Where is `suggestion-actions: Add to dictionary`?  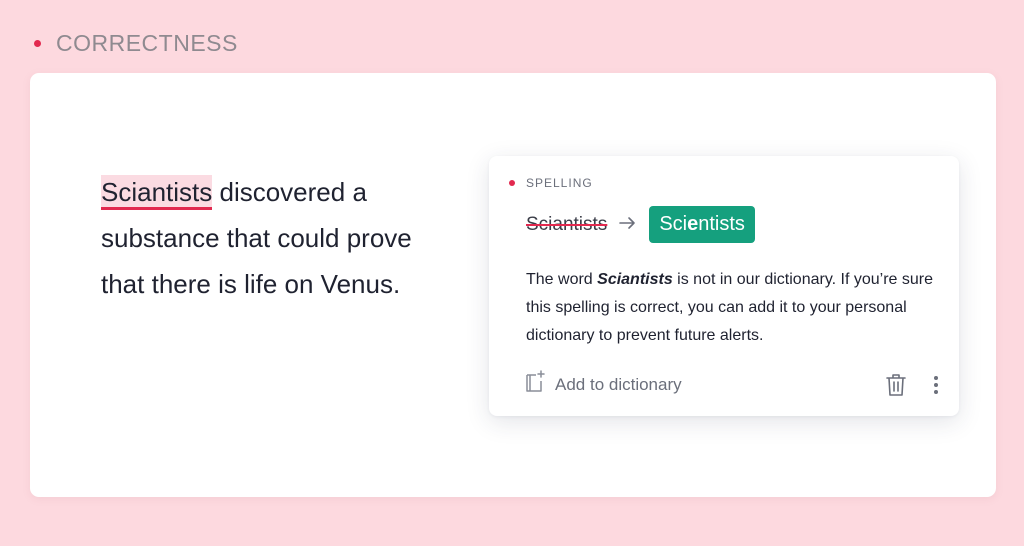
suggestion-actions: Add to dictionary is located at coordinates (732, 384).